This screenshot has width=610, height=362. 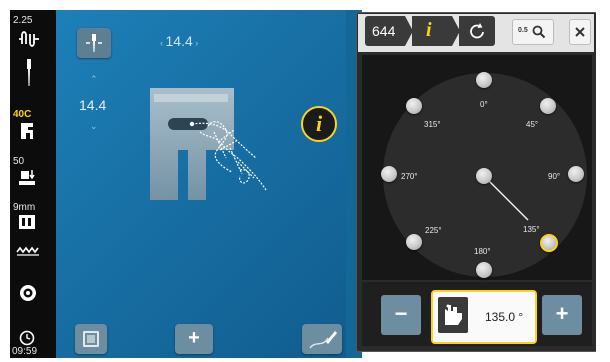 I want to click on add-button: +, so click(x=194, y=339).